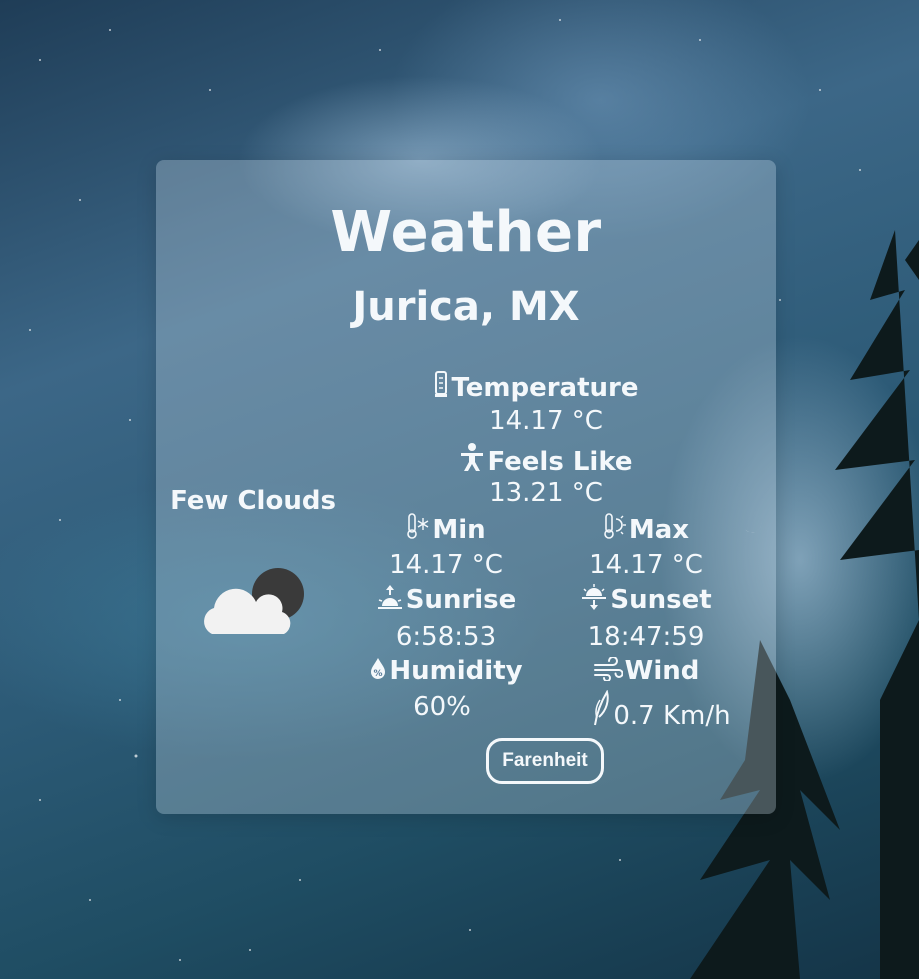  Describe the element at coordinates (608, 672) in the screenshot. I see `wind-icon` at that location.